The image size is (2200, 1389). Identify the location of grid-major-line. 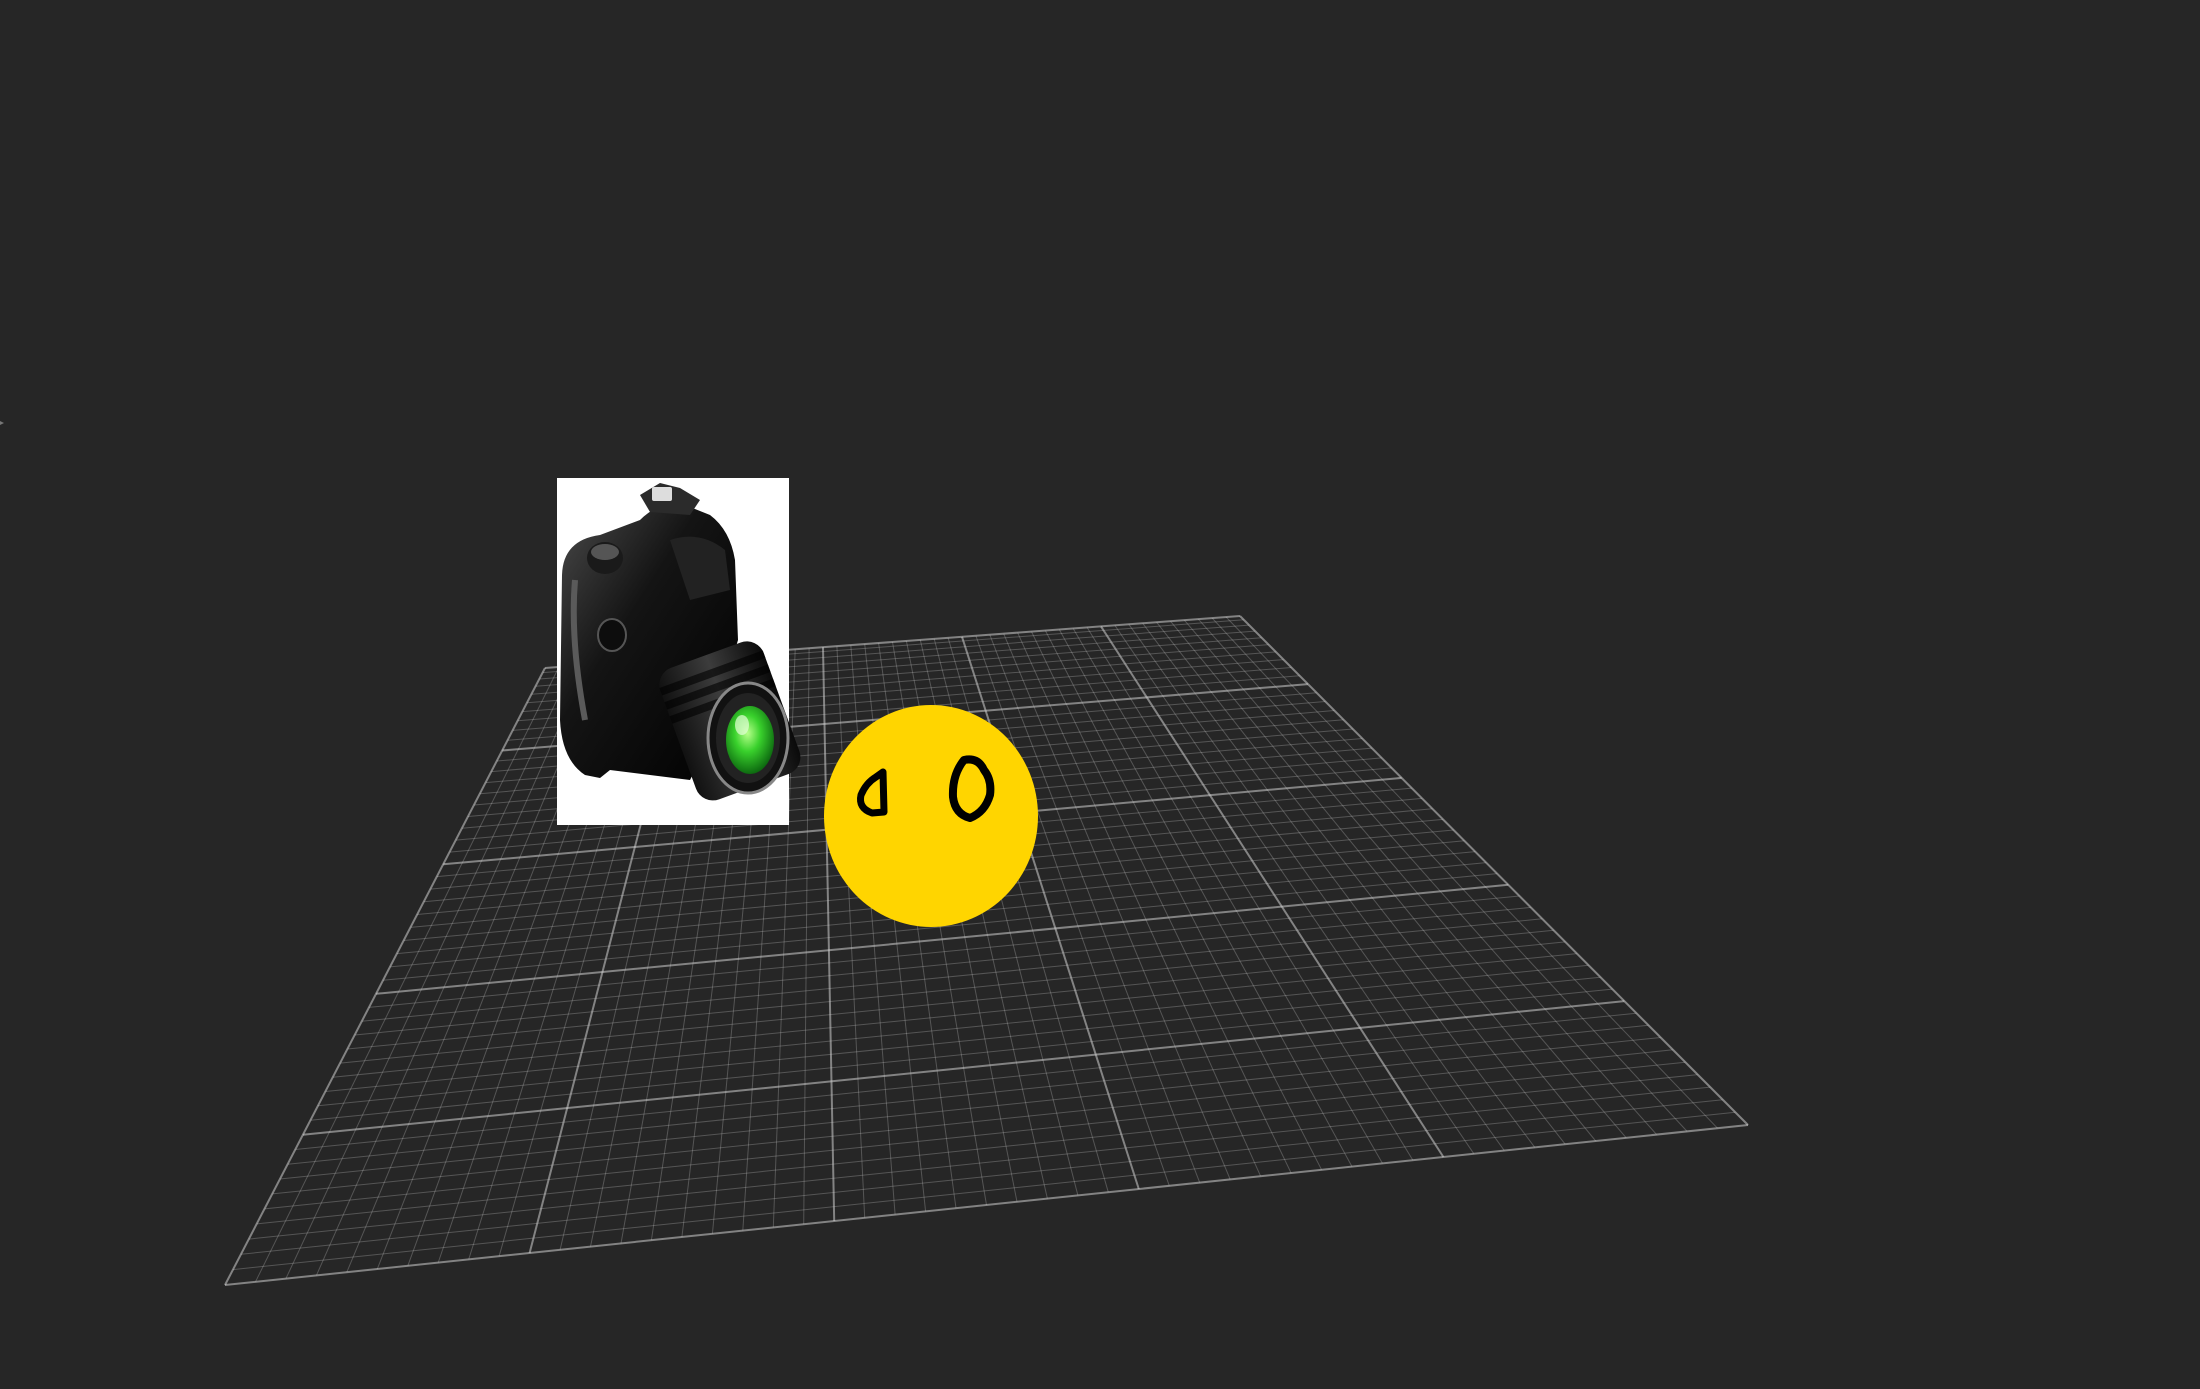
(986, 1205).